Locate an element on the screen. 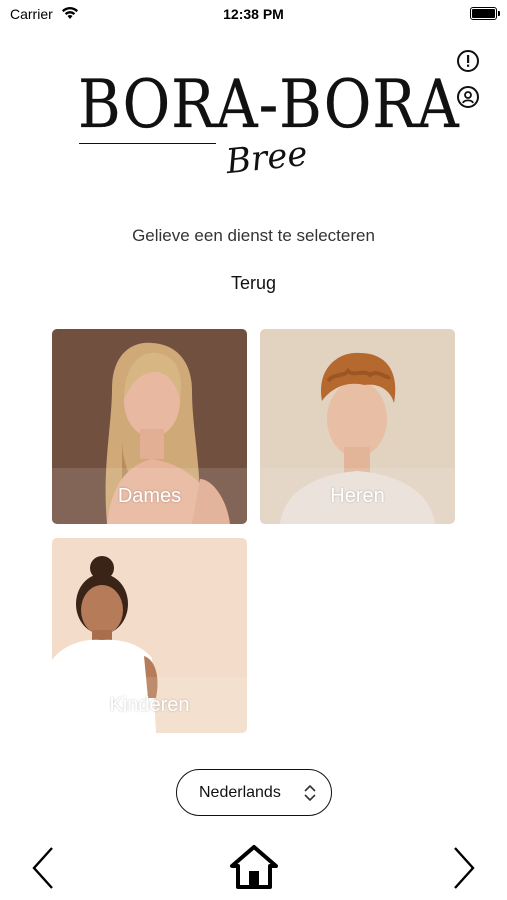 The width and height of the screenshot is (507, 900). home-icon is located at coordinates (254, 867).